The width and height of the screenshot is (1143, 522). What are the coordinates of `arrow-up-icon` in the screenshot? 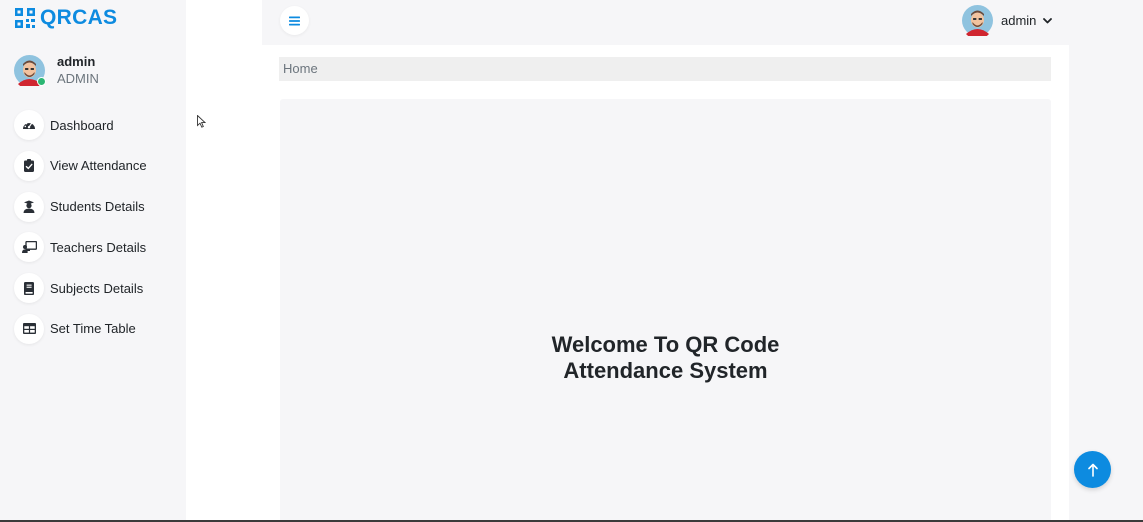 It's located at (1092, 470).